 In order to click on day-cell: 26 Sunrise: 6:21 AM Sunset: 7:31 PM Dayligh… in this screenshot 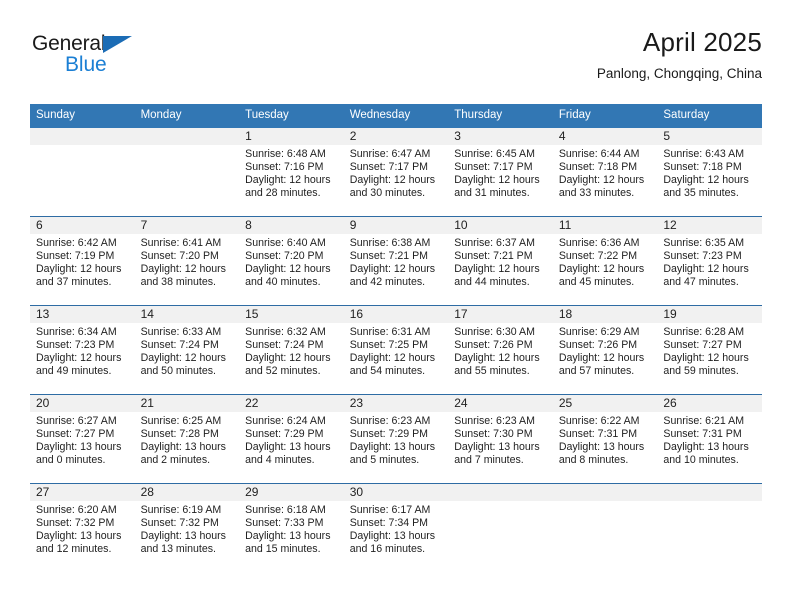, I will do `click(709, 439)`.